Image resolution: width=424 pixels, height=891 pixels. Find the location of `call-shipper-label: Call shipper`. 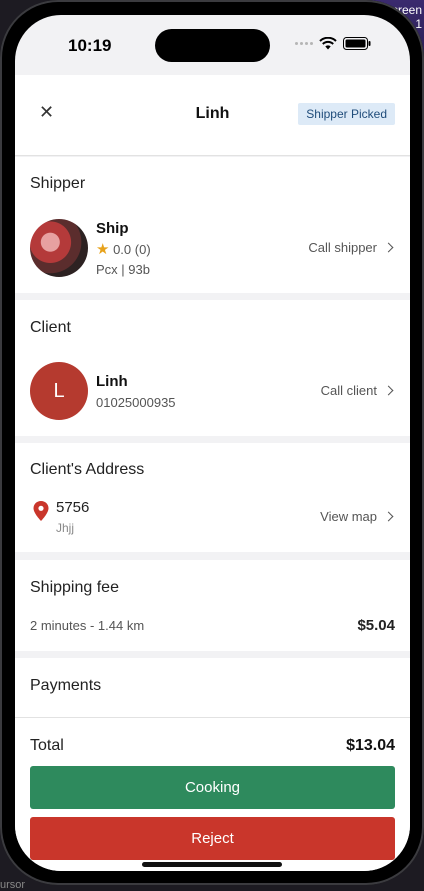

call-shipper-label: Call shipper is located at coordinates (342, 247).